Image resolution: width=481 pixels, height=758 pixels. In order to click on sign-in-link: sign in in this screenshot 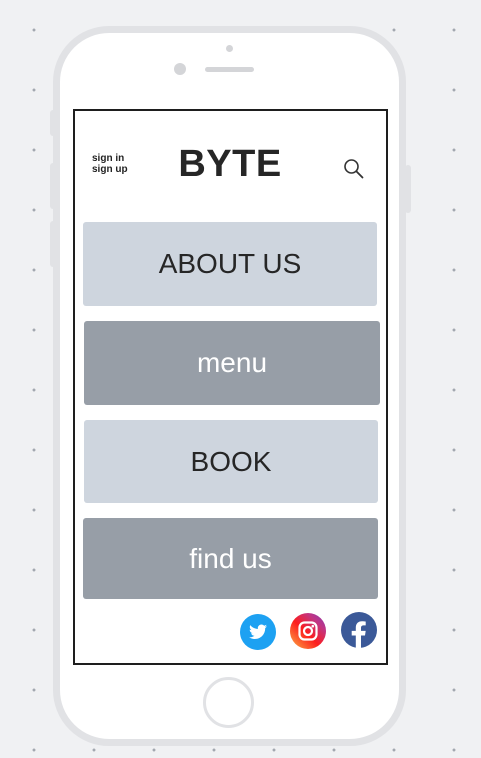, I will do `click(110, 158)`.